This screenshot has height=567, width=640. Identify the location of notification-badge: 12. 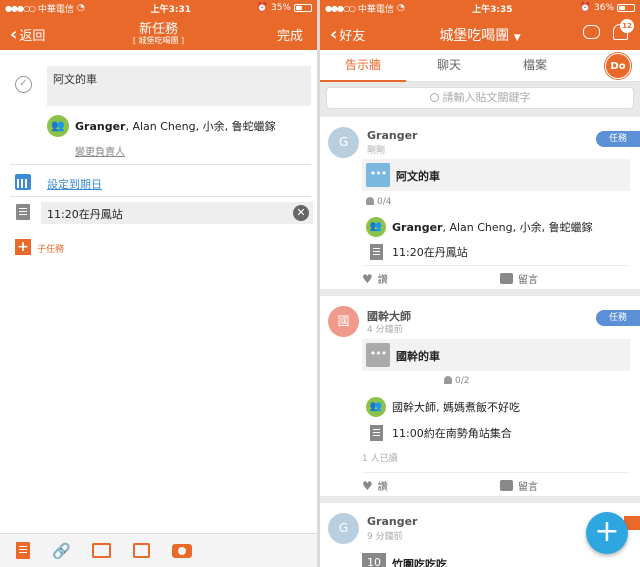
(627, 26).